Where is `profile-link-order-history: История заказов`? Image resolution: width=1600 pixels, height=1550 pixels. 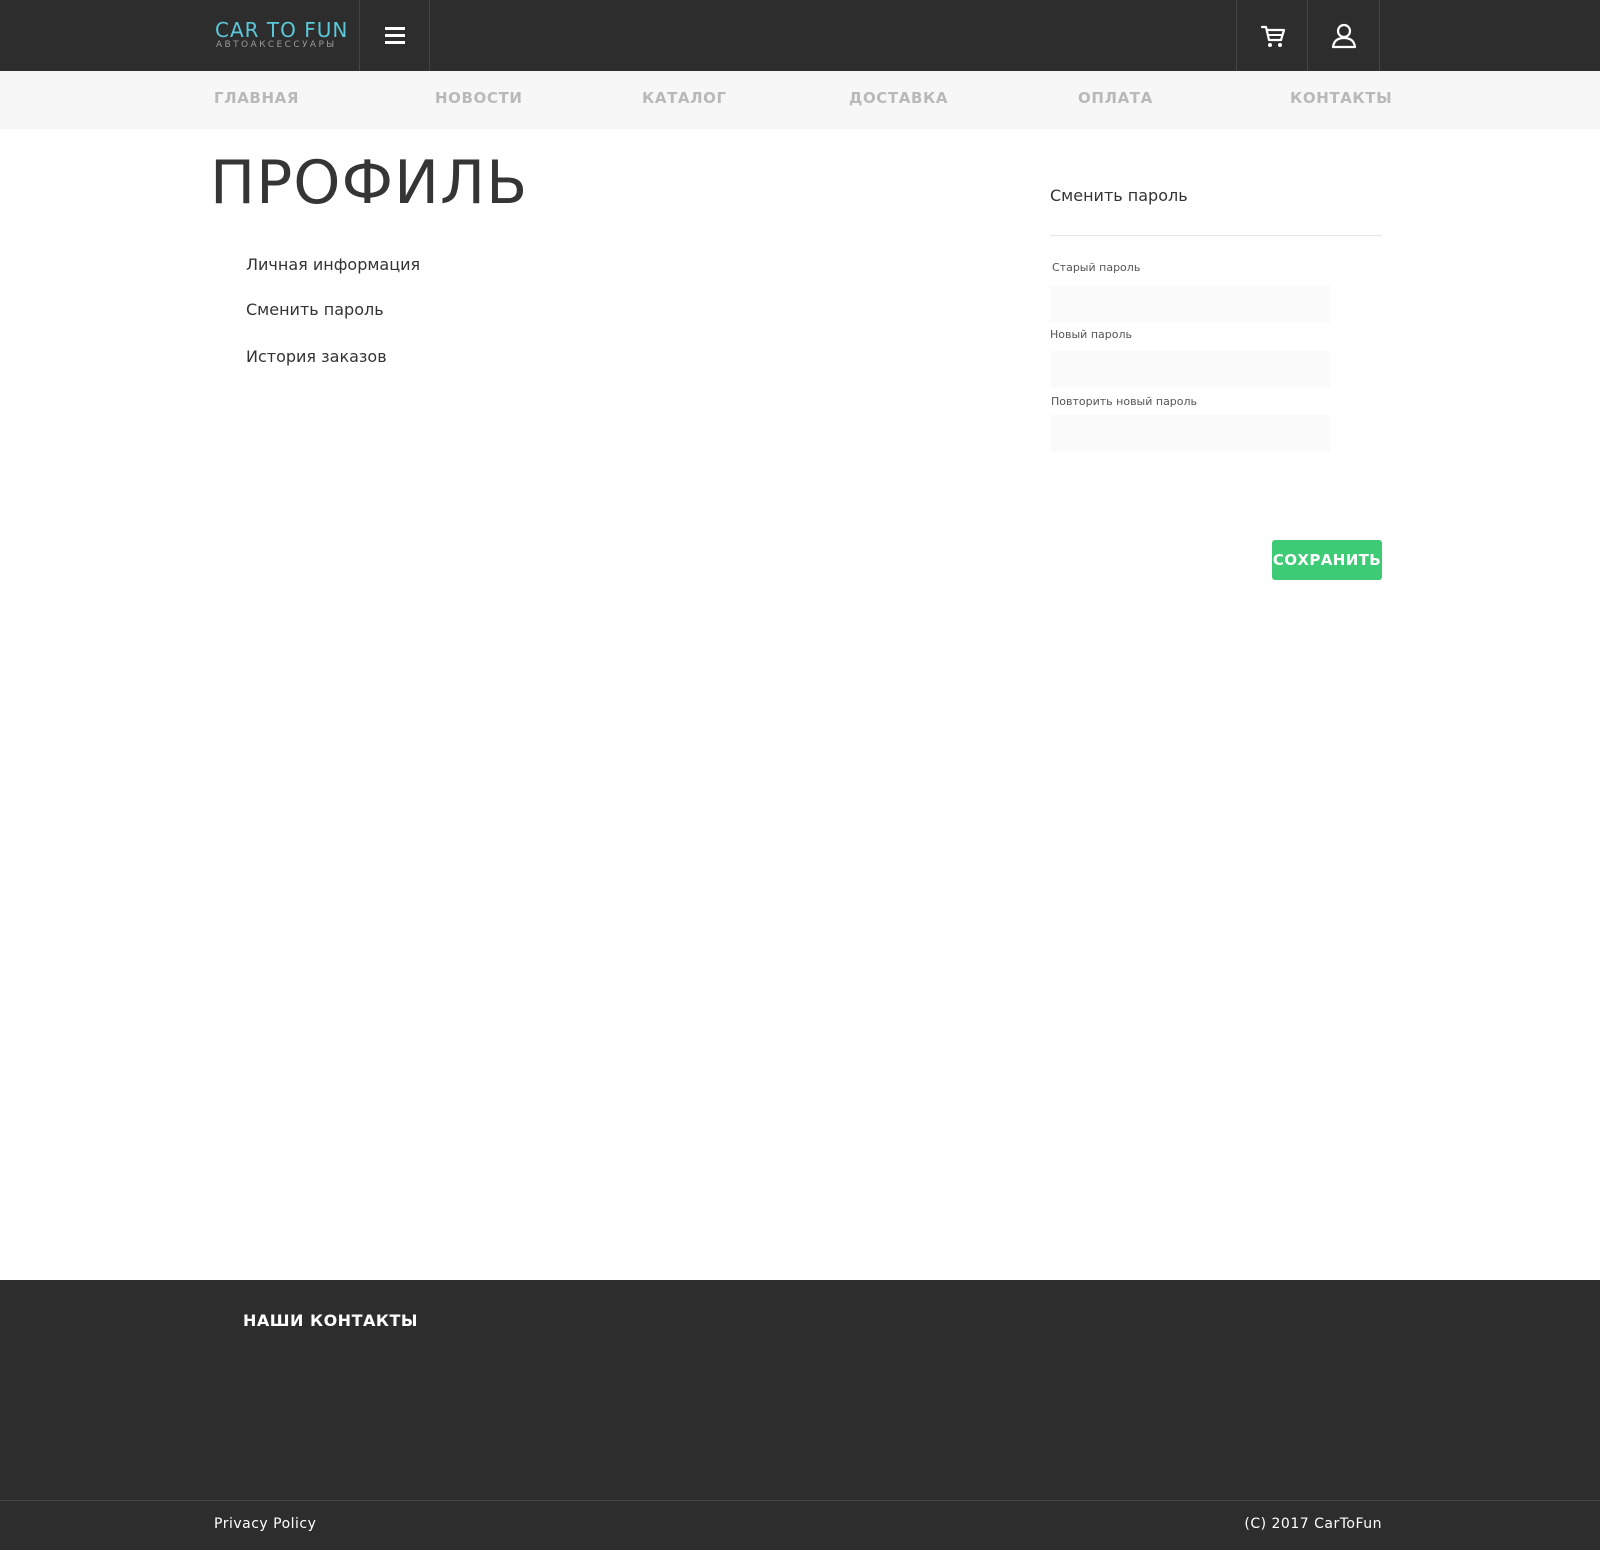
profile-link-order-history: История заказов is located at coordinates (316, 356).